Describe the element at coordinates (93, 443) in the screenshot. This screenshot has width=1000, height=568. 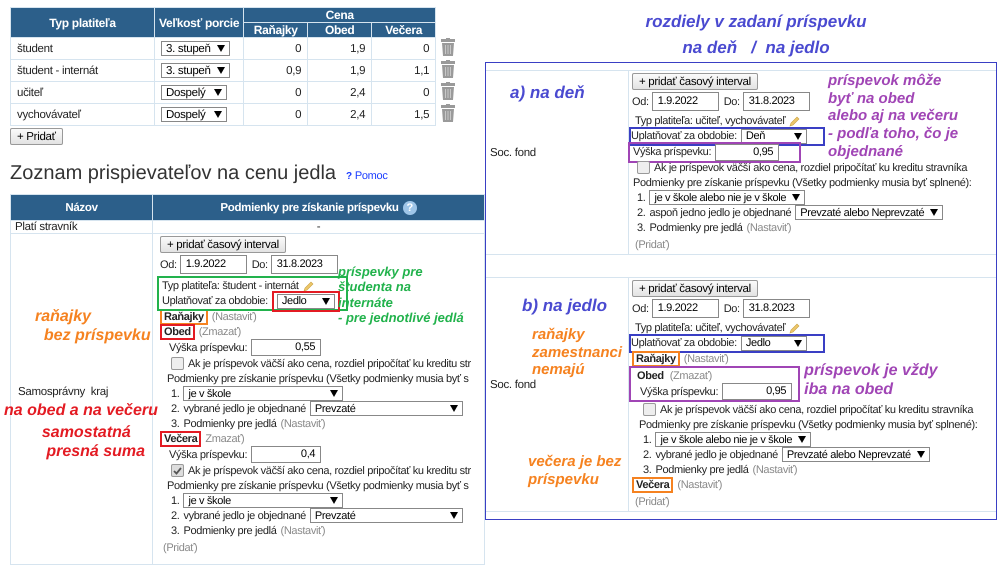
I see `annotation-note: samostatná presná suma` at that location.